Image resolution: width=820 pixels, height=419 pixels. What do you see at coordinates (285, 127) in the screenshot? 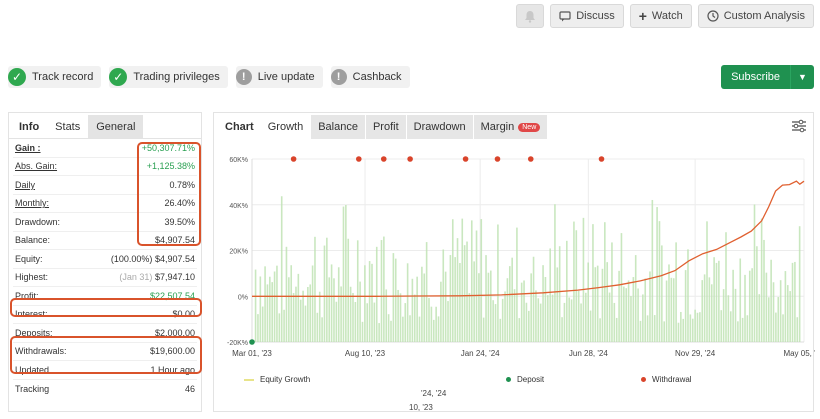
I see `tab-growth: Growth` at bounding box center [285, 127].